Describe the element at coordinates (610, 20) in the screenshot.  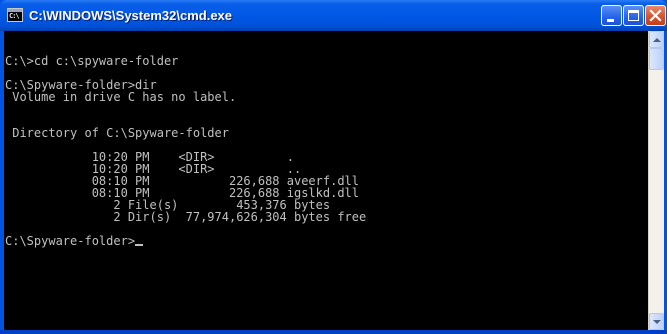
I see `minimize-icon` at that location.